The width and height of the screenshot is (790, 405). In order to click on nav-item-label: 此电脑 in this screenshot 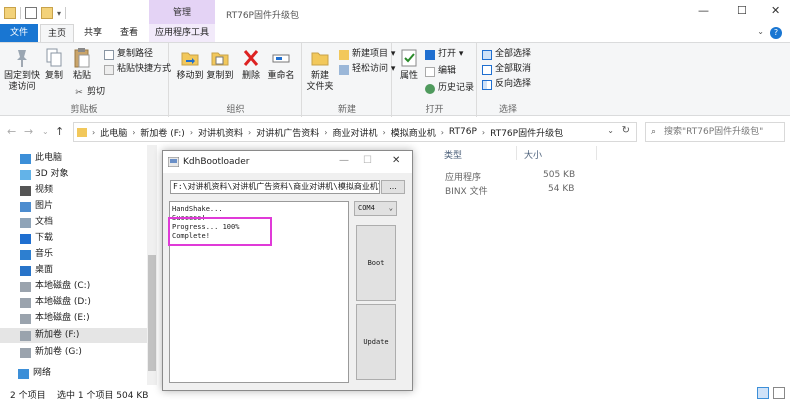, I will do `click(49, 158)`.